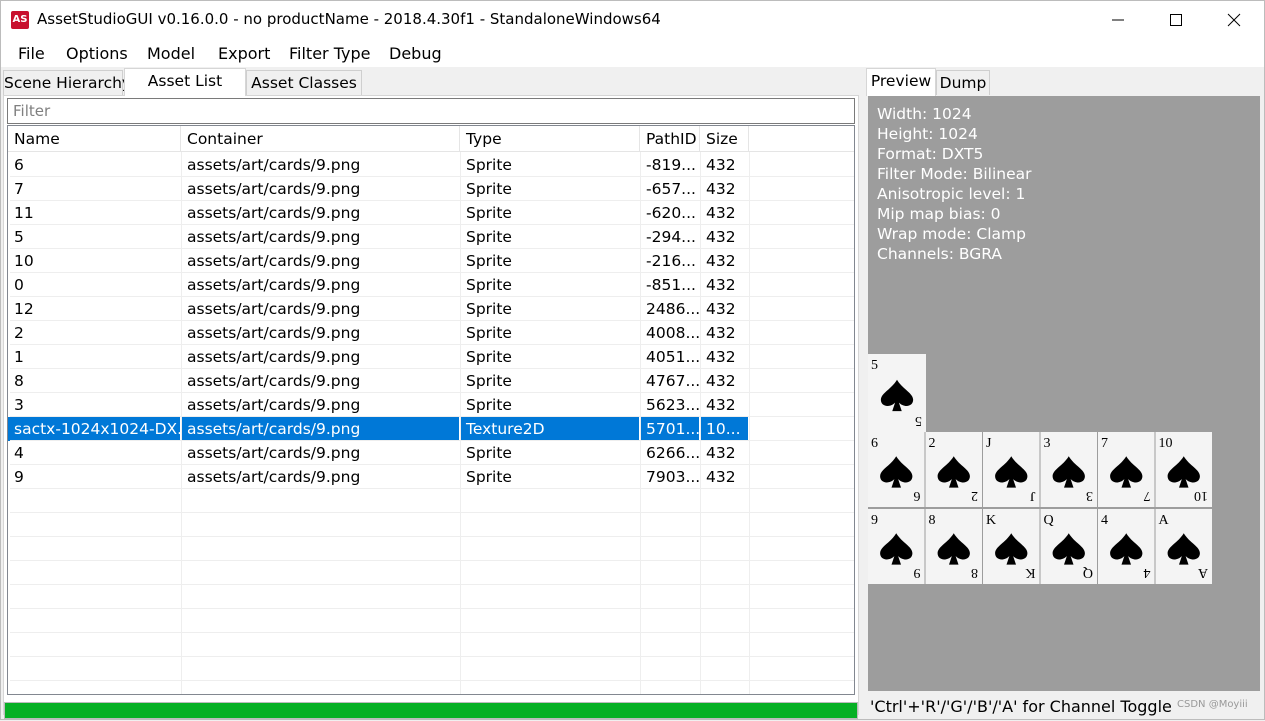 This screenshot has height=721, width=1265. I want to click on table-row: 9 assets/art/cards/9.png Sprite 7903... 432, so click(432, 477).